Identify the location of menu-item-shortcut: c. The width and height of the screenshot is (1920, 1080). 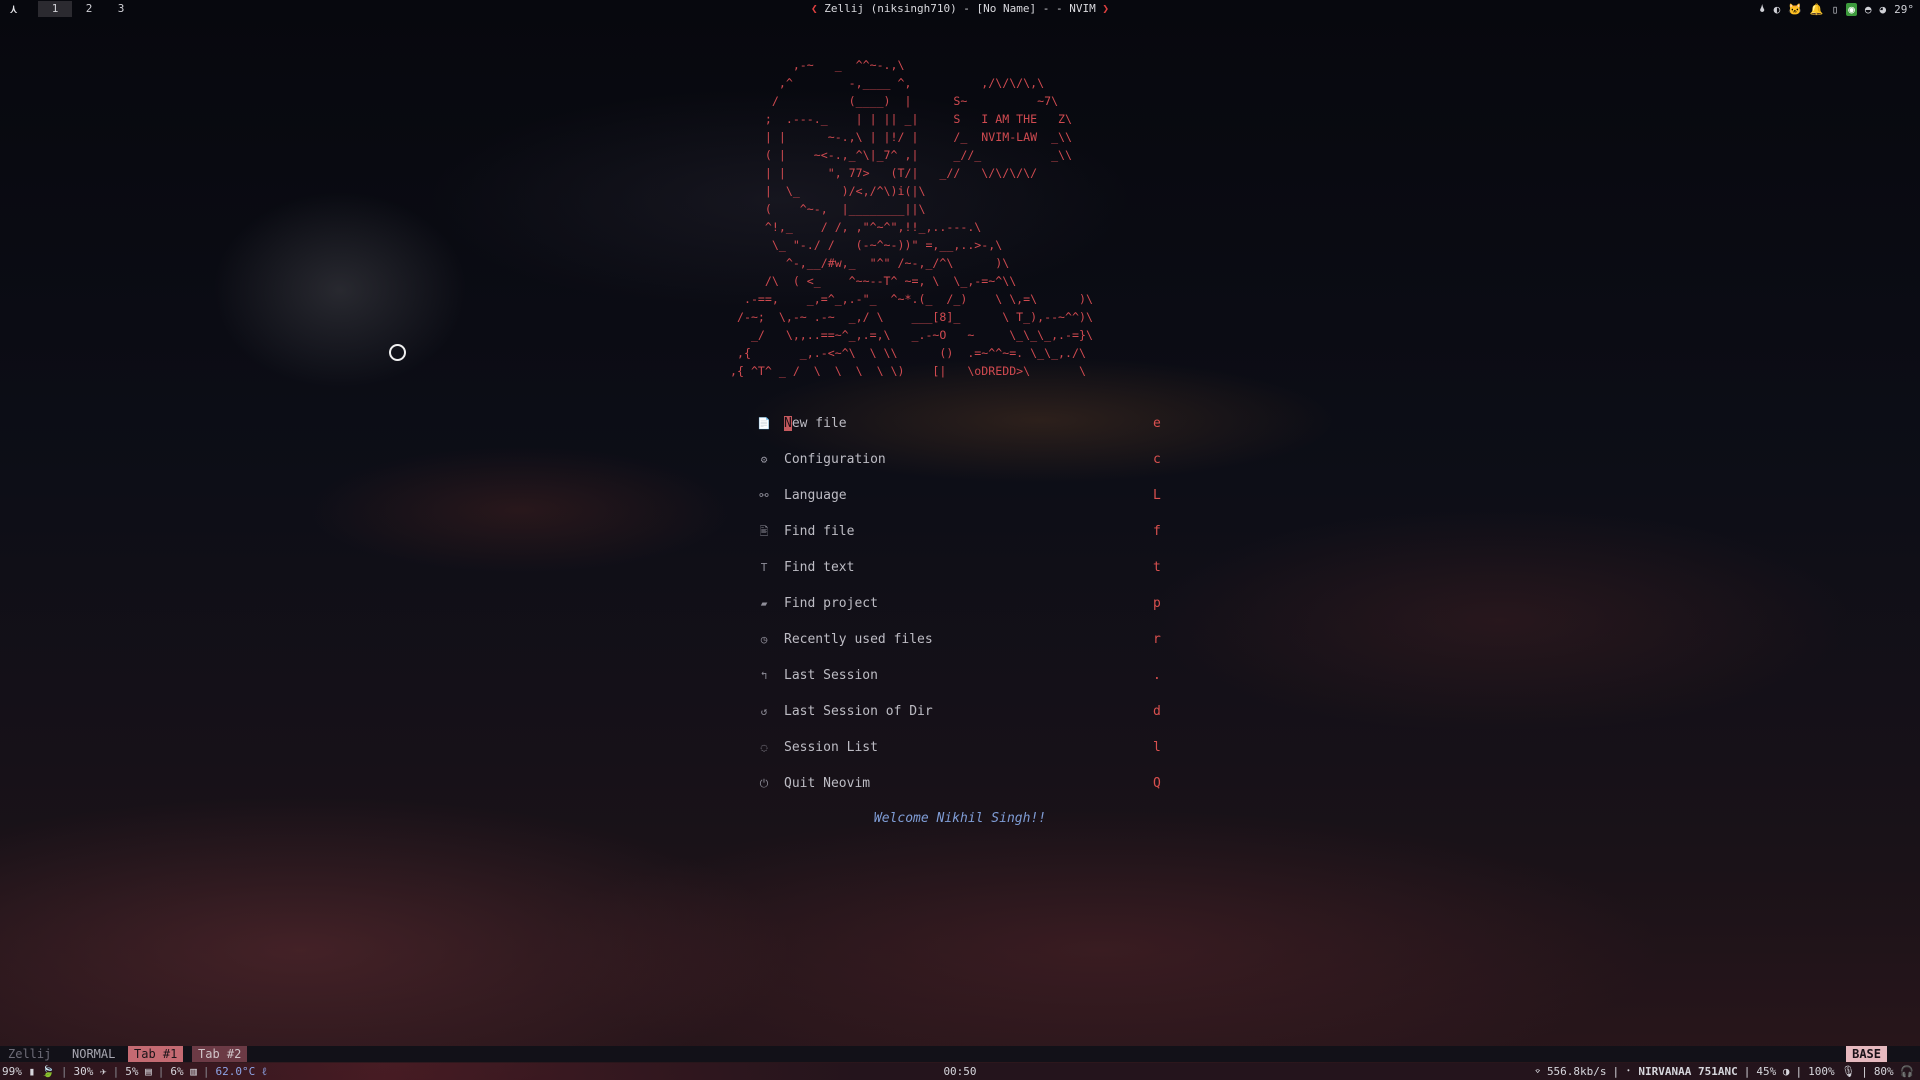
(1157, 459).